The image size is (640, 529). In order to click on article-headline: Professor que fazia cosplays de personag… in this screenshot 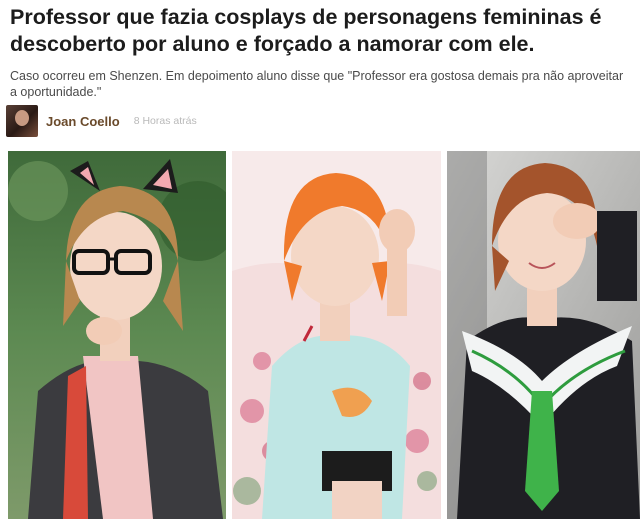, I will do `click(321, 31)`.